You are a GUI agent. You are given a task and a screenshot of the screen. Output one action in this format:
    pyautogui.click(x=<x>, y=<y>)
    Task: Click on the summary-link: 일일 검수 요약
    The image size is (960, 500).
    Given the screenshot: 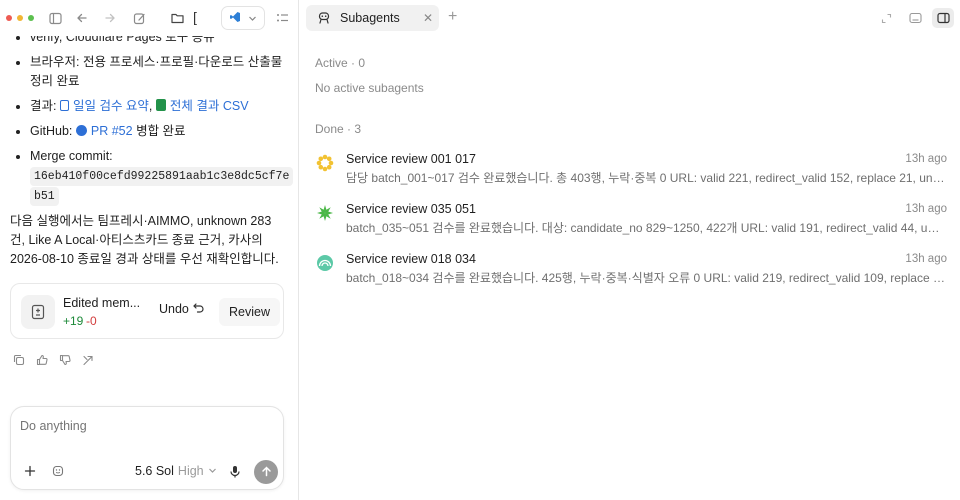 What is the action you would take?
    pyautogui.click(x=104, y=106)
    